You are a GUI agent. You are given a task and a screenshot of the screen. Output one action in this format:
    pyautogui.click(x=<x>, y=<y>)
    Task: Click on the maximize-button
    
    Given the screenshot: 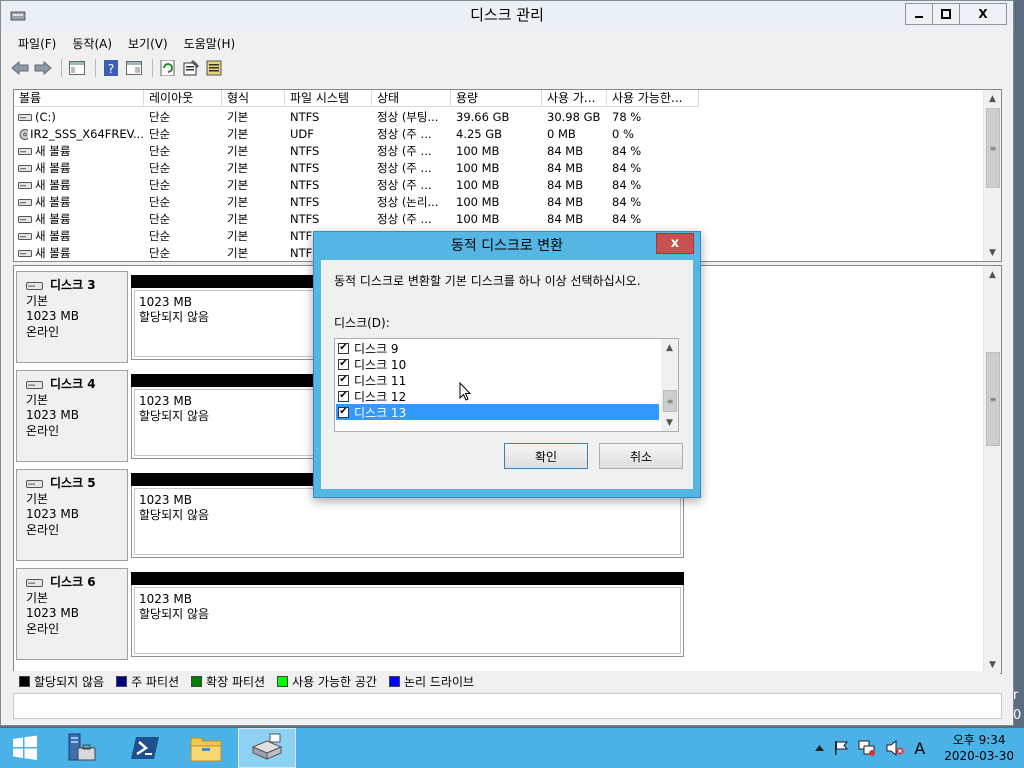 What is the action you would take?
    pyautogui.click(x=945, y=14)
    